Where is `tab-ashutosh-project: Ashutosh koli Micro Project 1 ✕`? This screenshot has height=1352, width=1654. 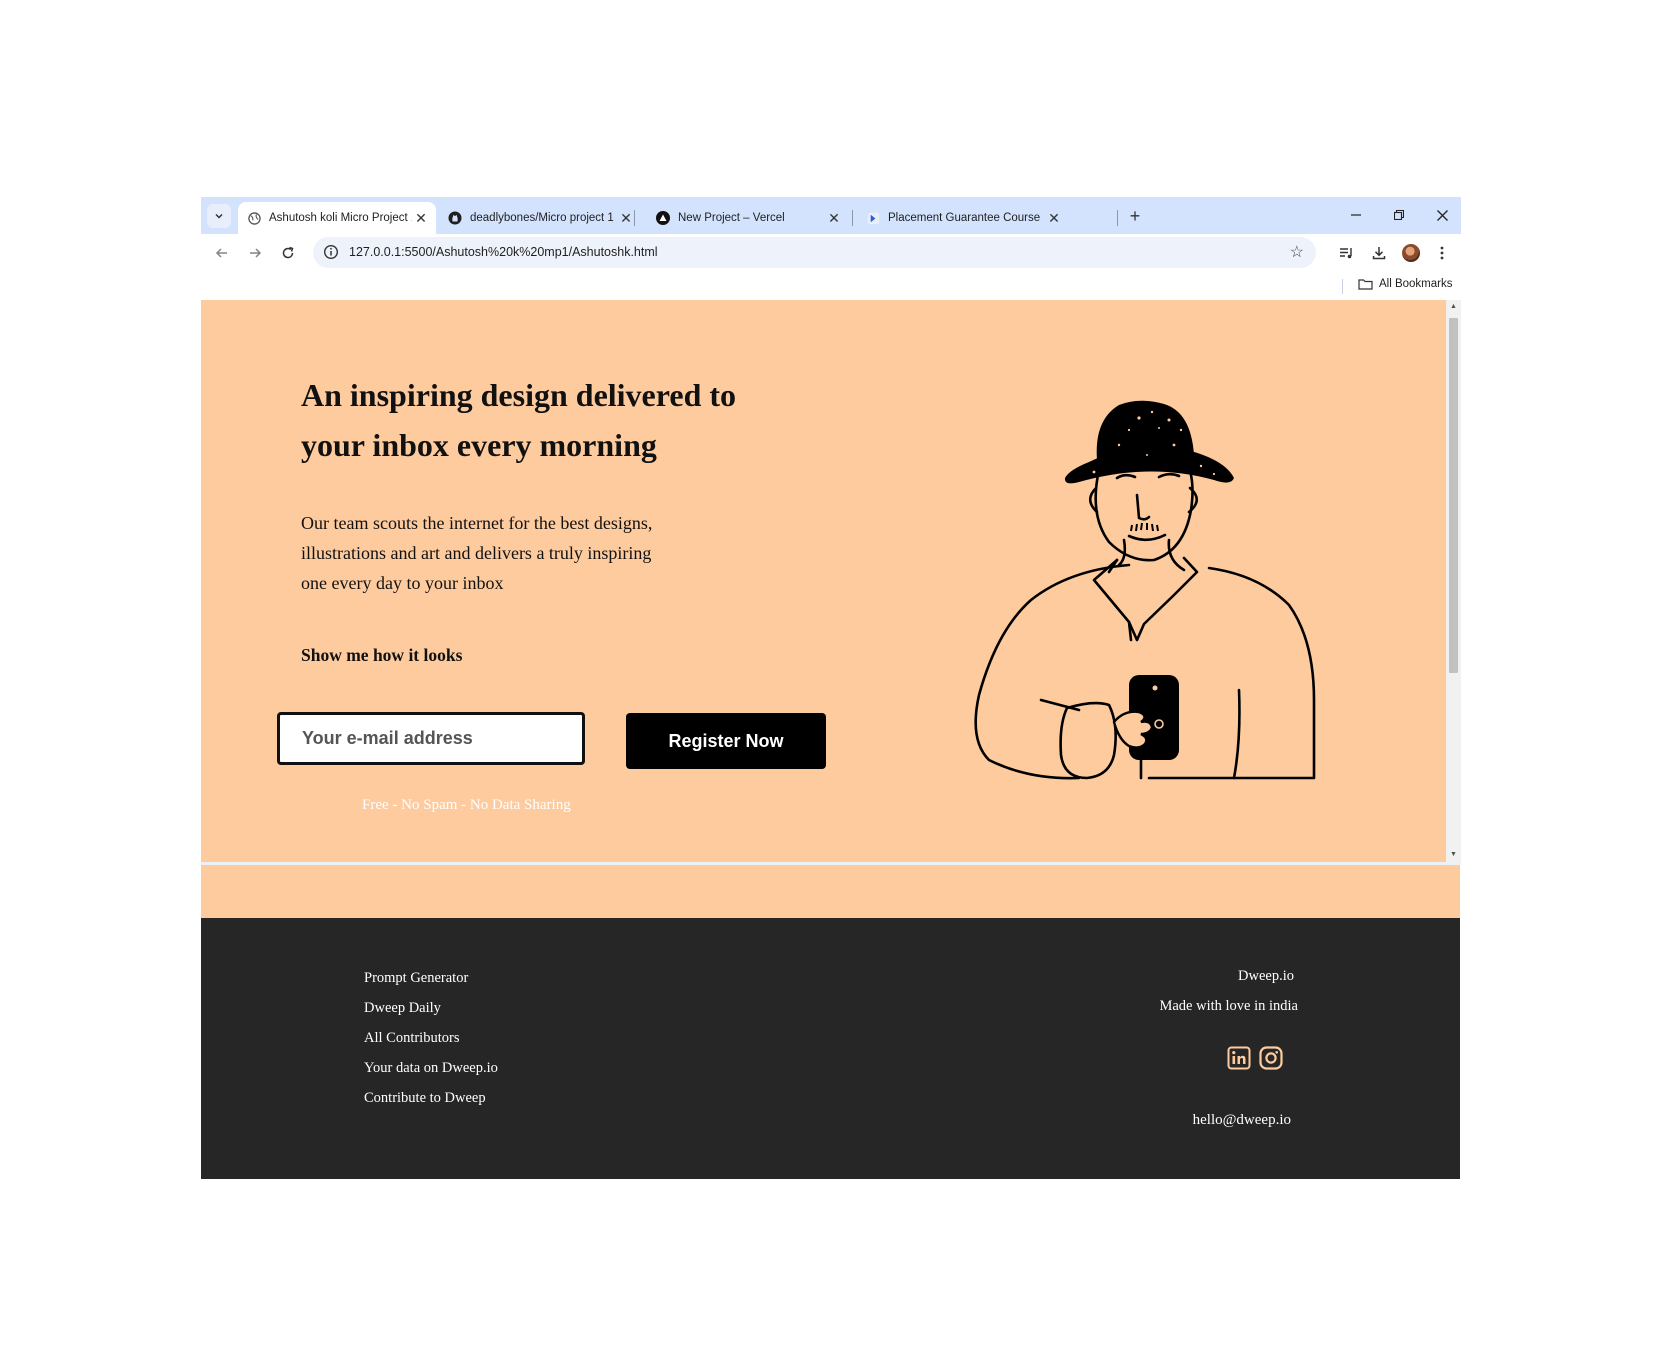 tab-ashutosh-project: Ashutosh koli Micro Project 1 ✕ is located at coordinates (337, 218).